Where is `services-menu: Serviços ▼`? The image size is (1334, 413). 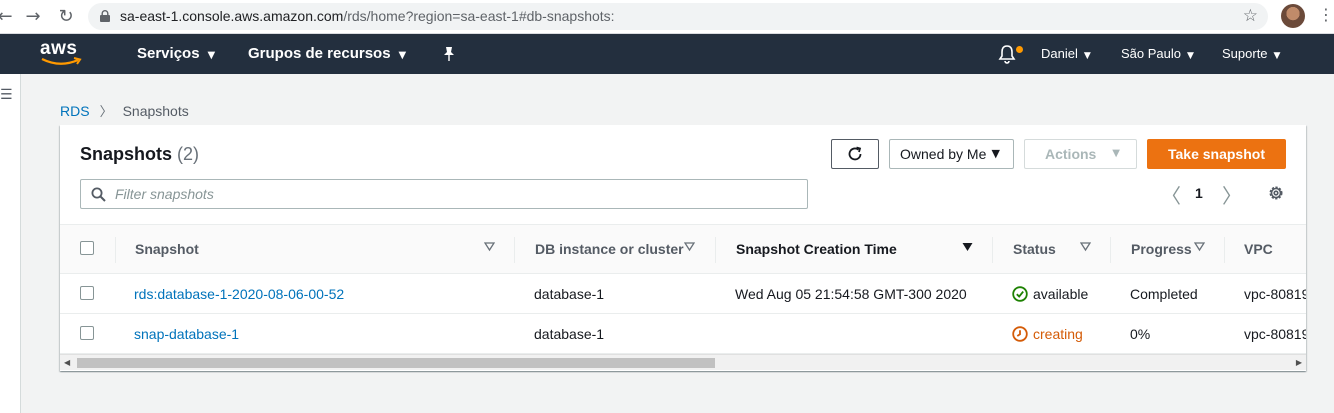
services-menu: Serviços ▼ is located at coordinates (176, 53).